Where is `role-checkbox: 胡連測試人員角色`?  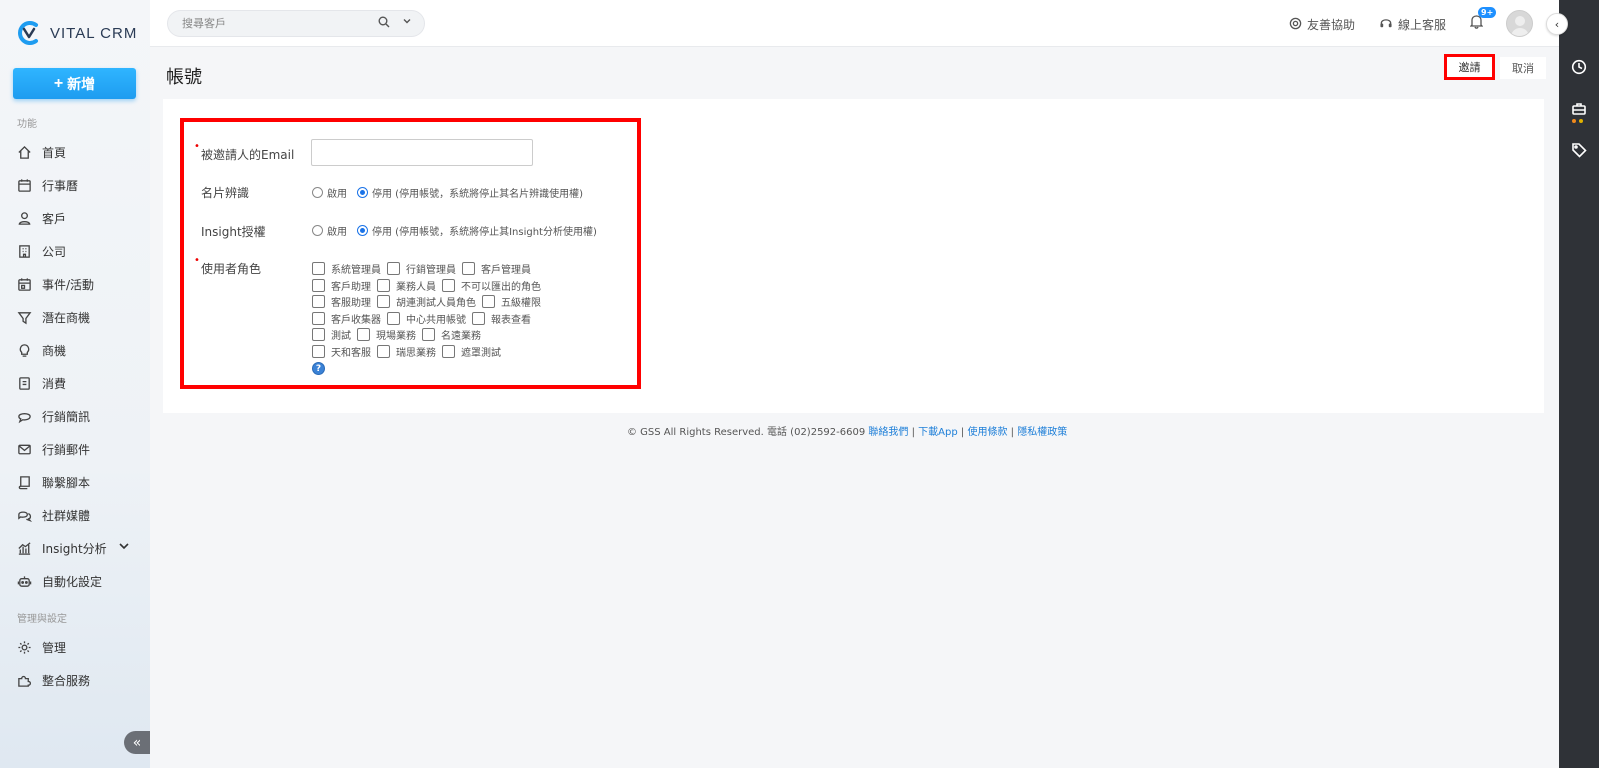
role-checkbox: 胡連測試人員角色 is located at coordinates (426, 301).